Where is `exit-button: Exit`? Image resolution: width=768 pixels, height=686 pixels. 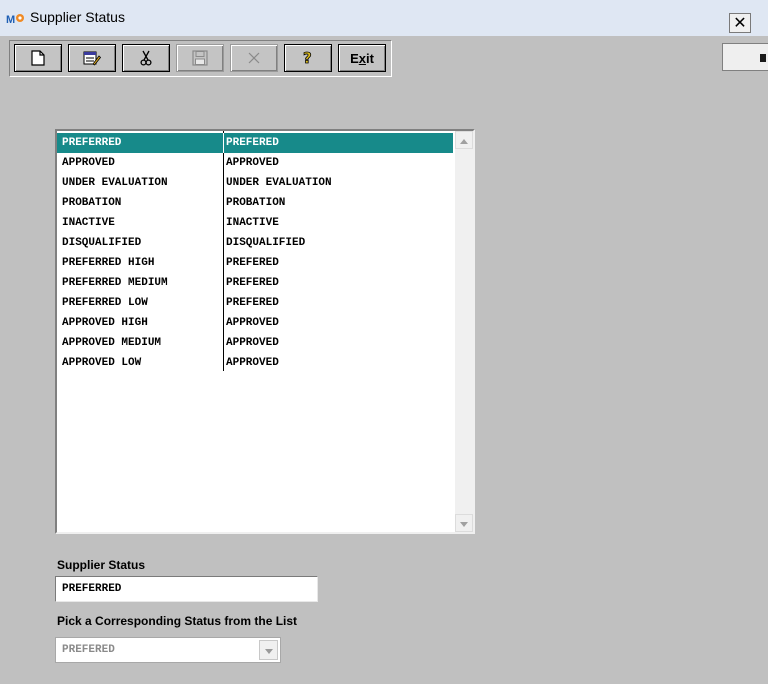 exit-button: Exit is located at coordinates (362, 58).